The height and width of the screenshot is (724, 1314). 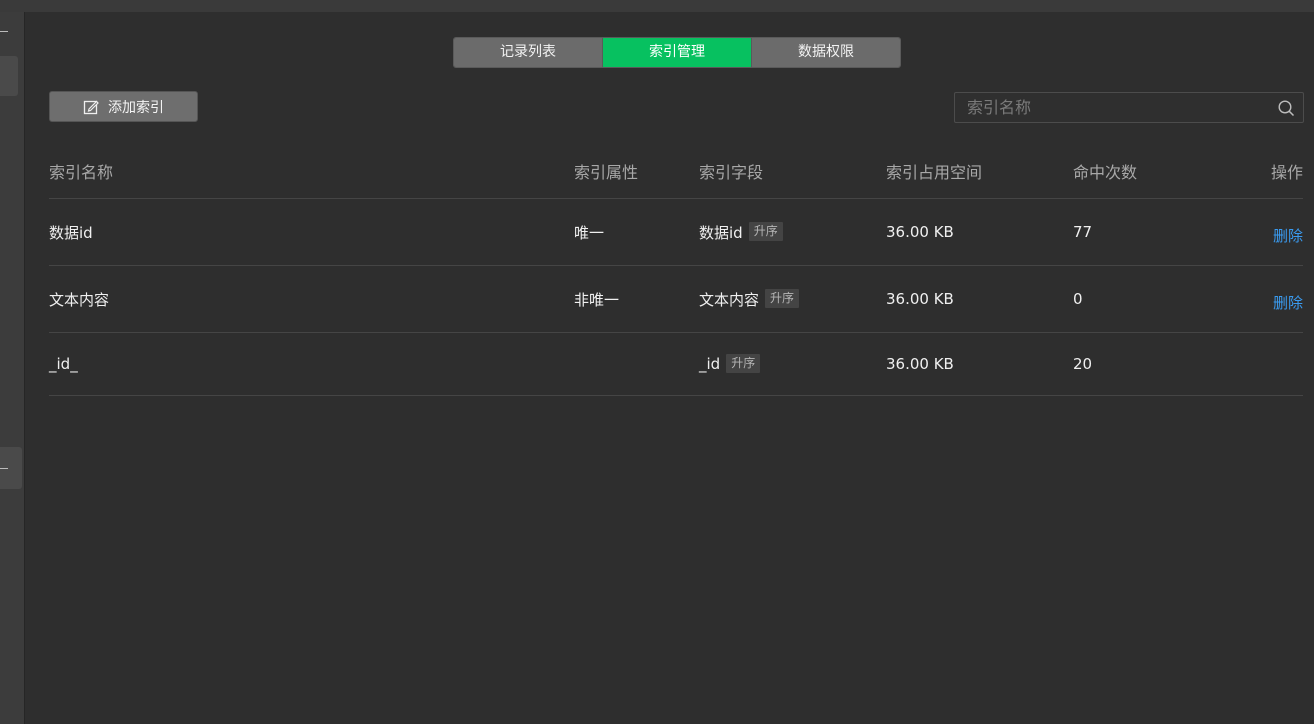 What do you see at coordinates (1286, 110) in the screenshot?
I see `search-icon` at bounding box center [1286, 110].